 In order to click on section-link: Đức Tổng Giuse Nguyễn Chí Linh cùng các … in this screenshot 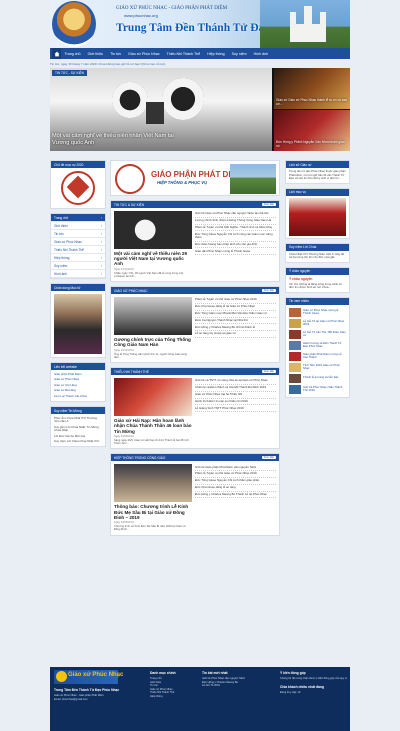, I will do `click(235, 236)`.